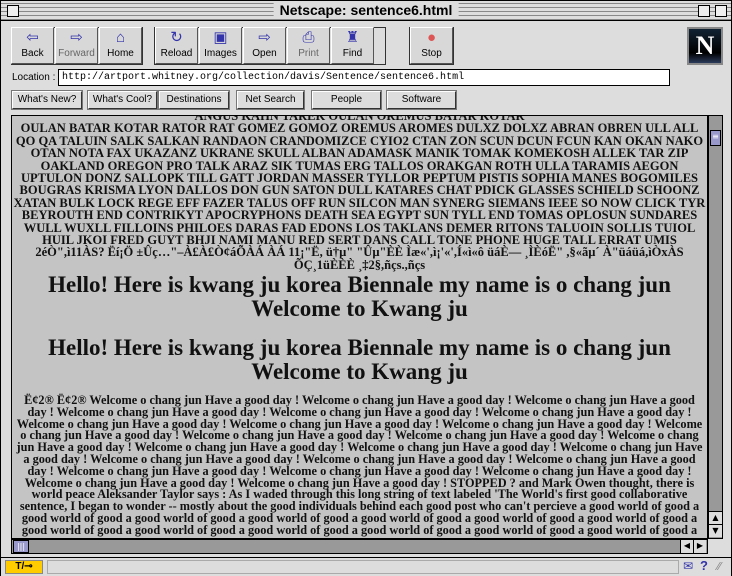  What do you see at coordinates (308, 37) in the screenshot?
I see `print-icon: ⎙` at bounding box center [308, 37].